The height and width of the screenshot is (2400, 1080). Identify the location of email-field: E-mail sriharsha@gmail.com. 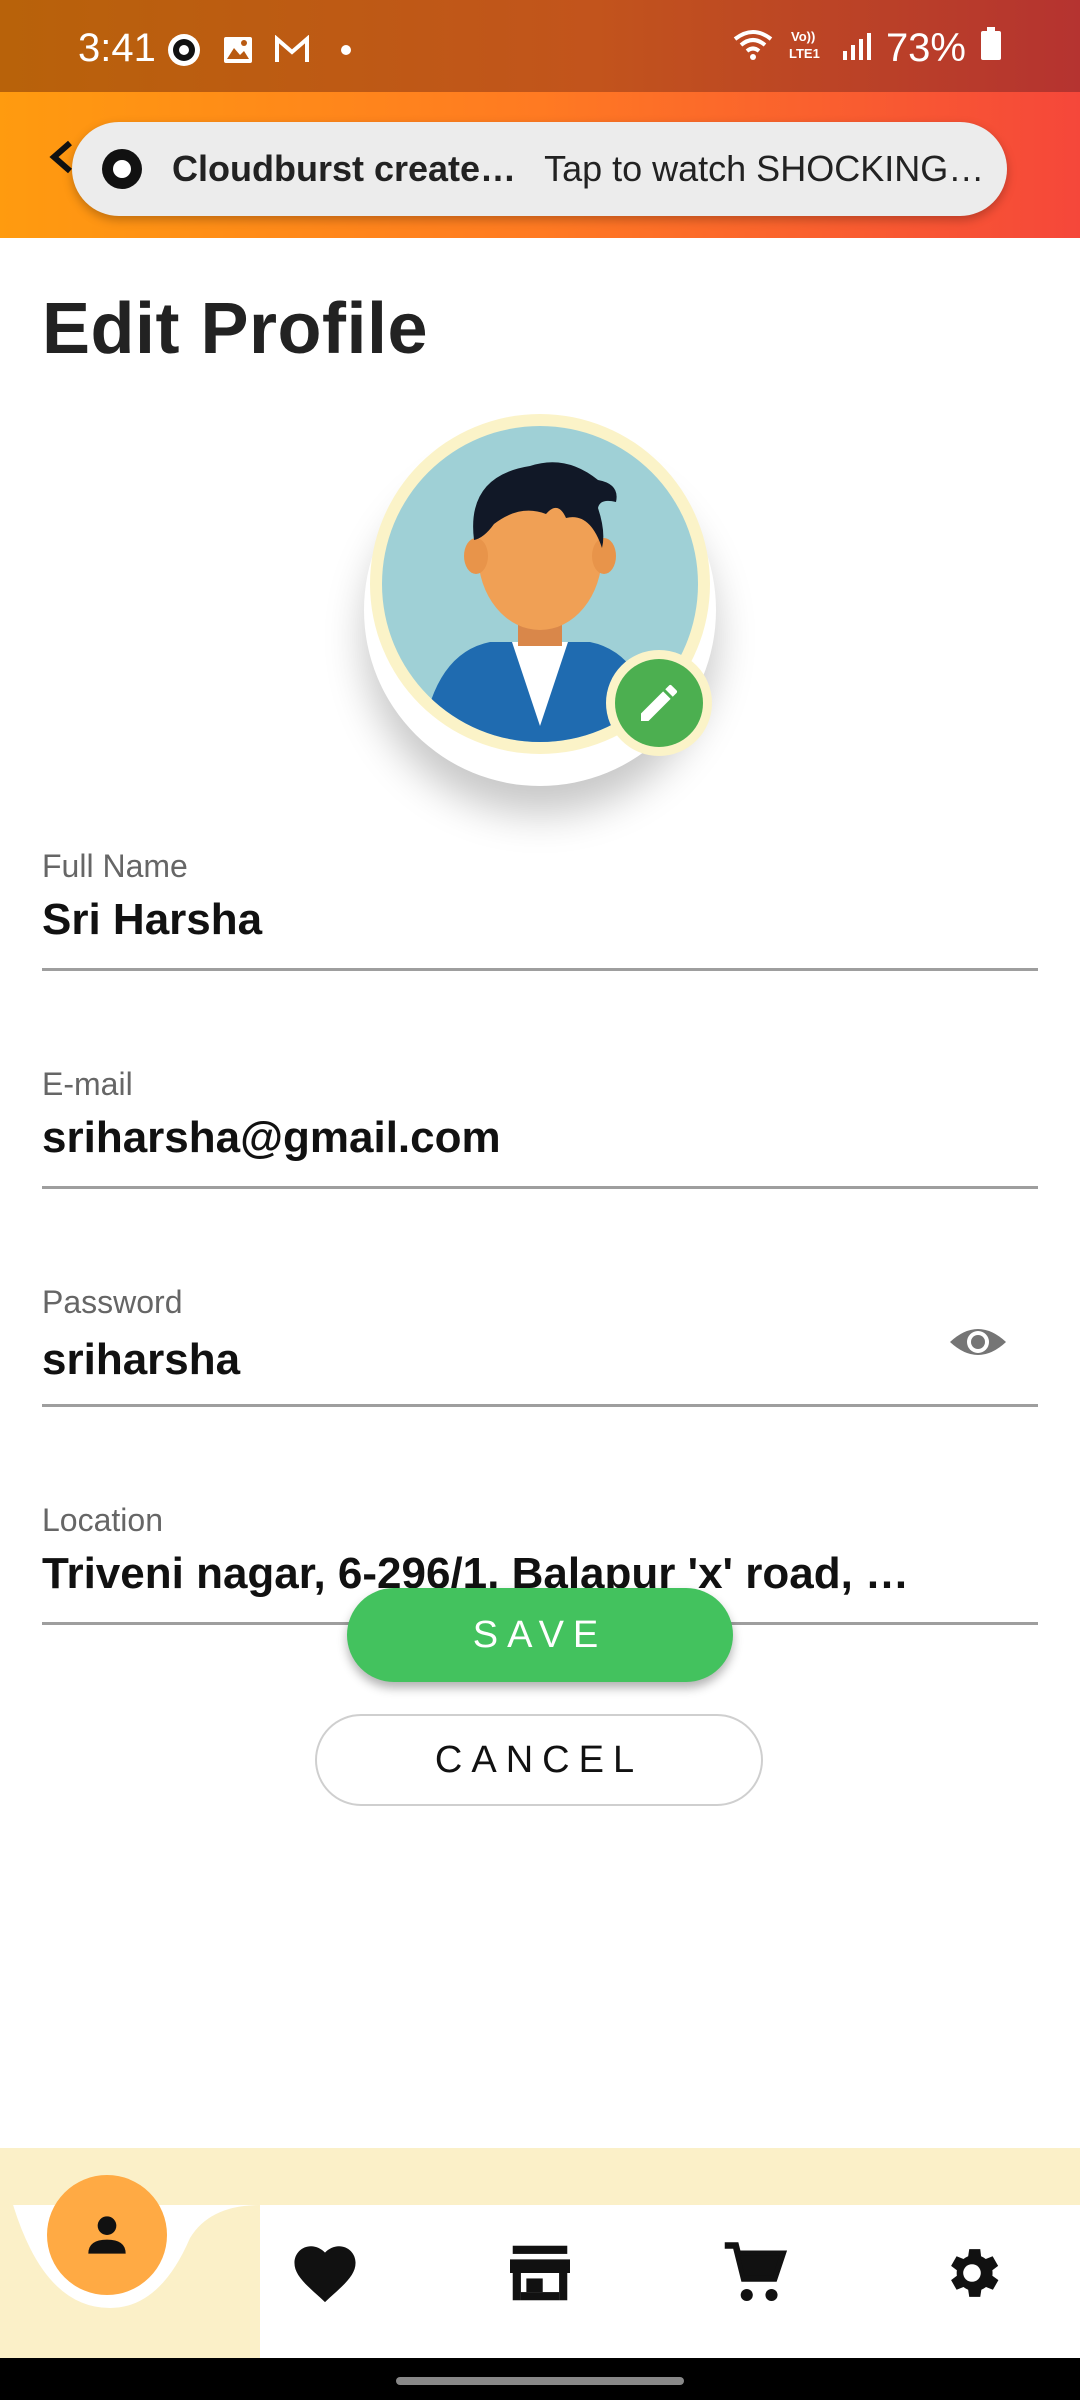
(540, 1127).